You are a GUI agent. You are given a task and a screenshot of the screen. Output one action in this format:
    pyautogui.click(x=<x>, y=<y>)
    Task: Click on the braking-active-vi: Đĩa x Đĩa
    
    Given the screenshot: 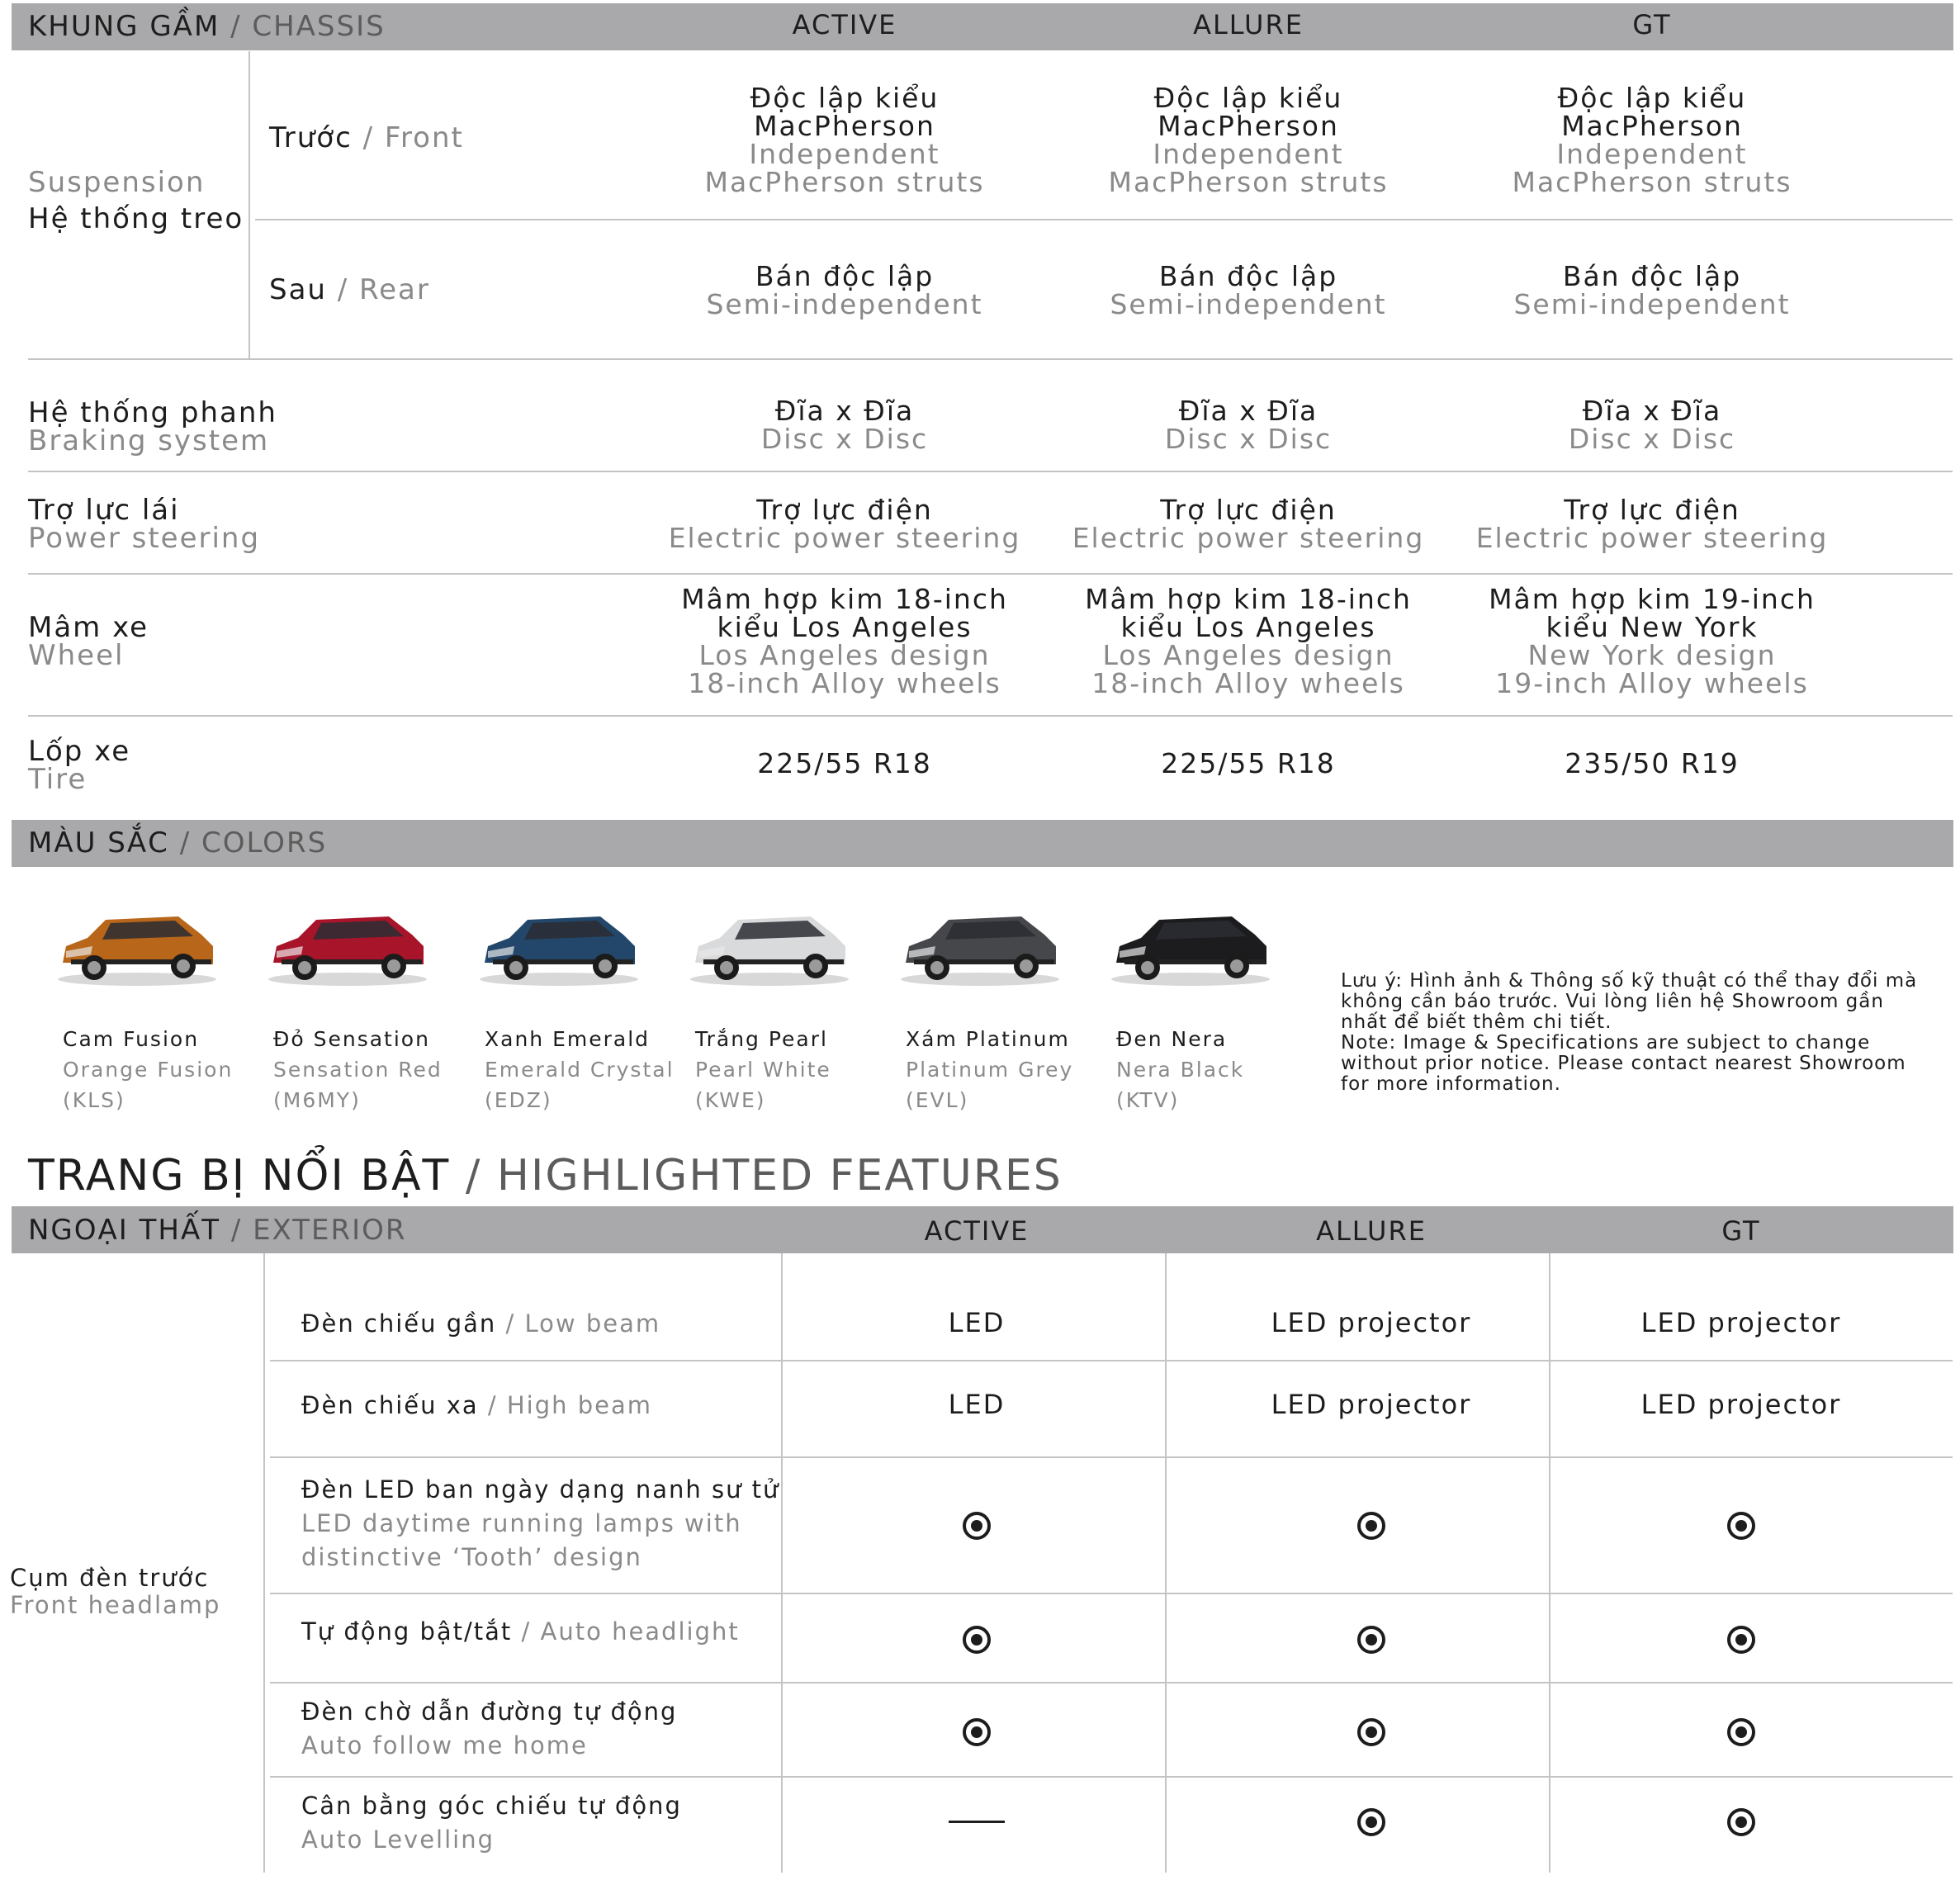 What is the action you would take?
    pyautogui.click(x=845, y=411)
    